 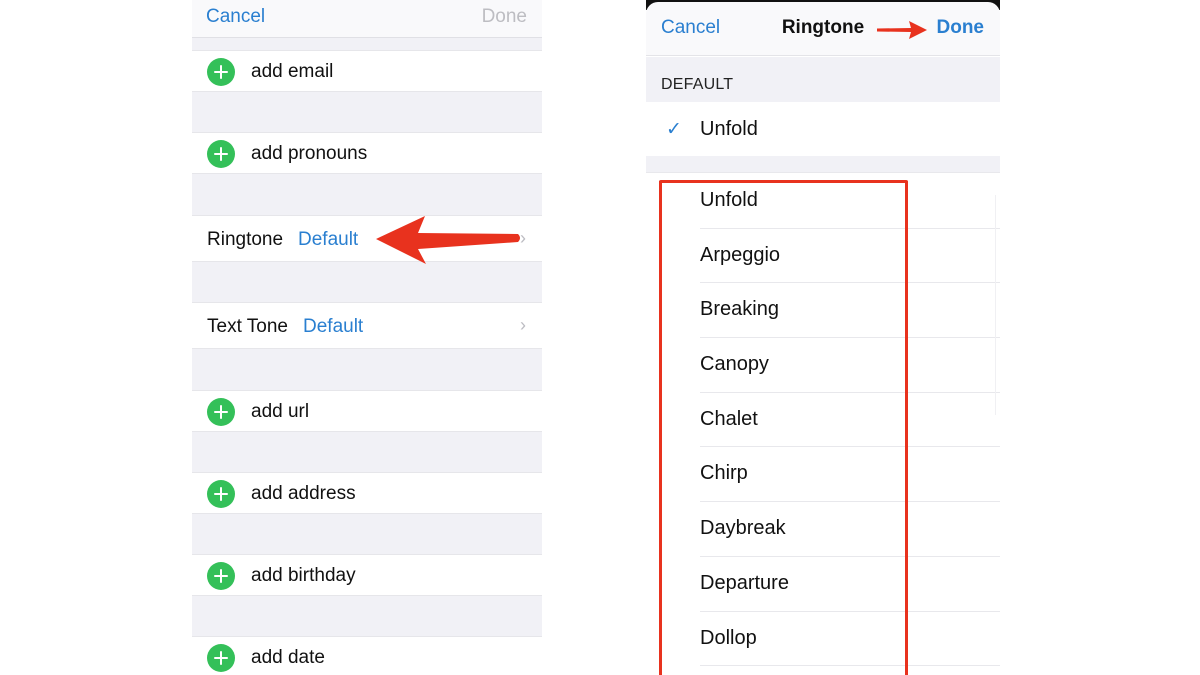 What do you see at coordinates (367, 493) in the screenshot?
I see `add-address-row: add address` at bounding box center [367, 493].